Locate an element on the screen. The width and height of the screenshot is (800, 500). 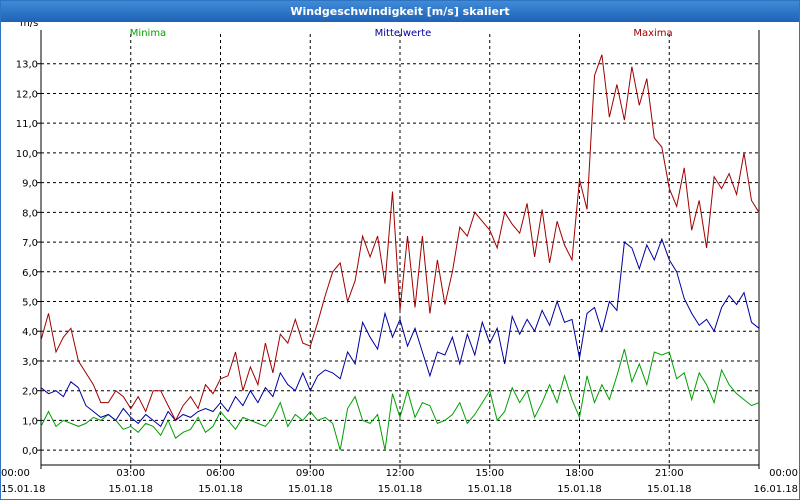
y-tick-label: 4,0 is located at coordinates (30, 332).